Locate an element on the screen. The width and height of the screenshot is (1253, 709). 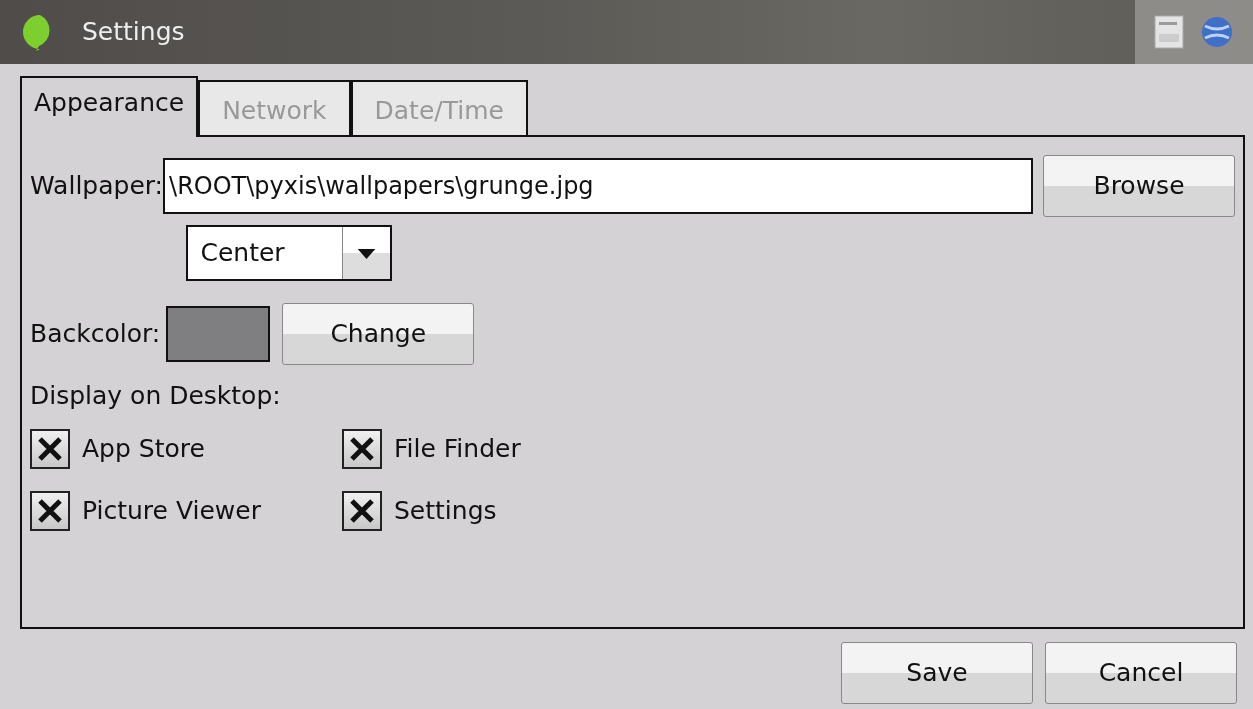
mode-dropdown: Center is located at coordinates (289, 253).